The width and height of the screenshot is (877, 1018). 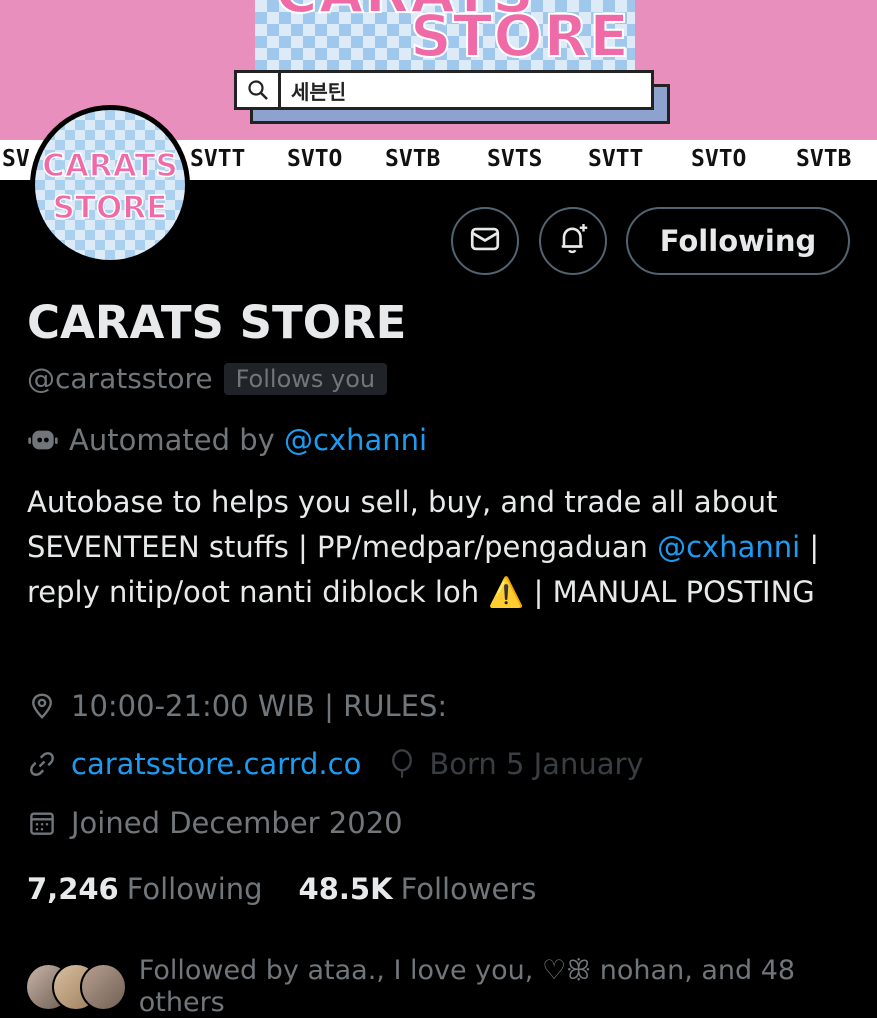 What do you see at coordinates (305, 378) in the screenshot?
I see `follows-you-badge: Follows you` at bounding box center [305, 378].